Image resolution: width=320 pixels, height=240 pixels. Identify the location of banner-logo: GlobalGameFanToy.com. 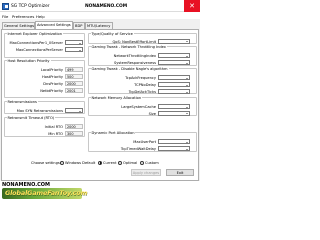
(44, 193).